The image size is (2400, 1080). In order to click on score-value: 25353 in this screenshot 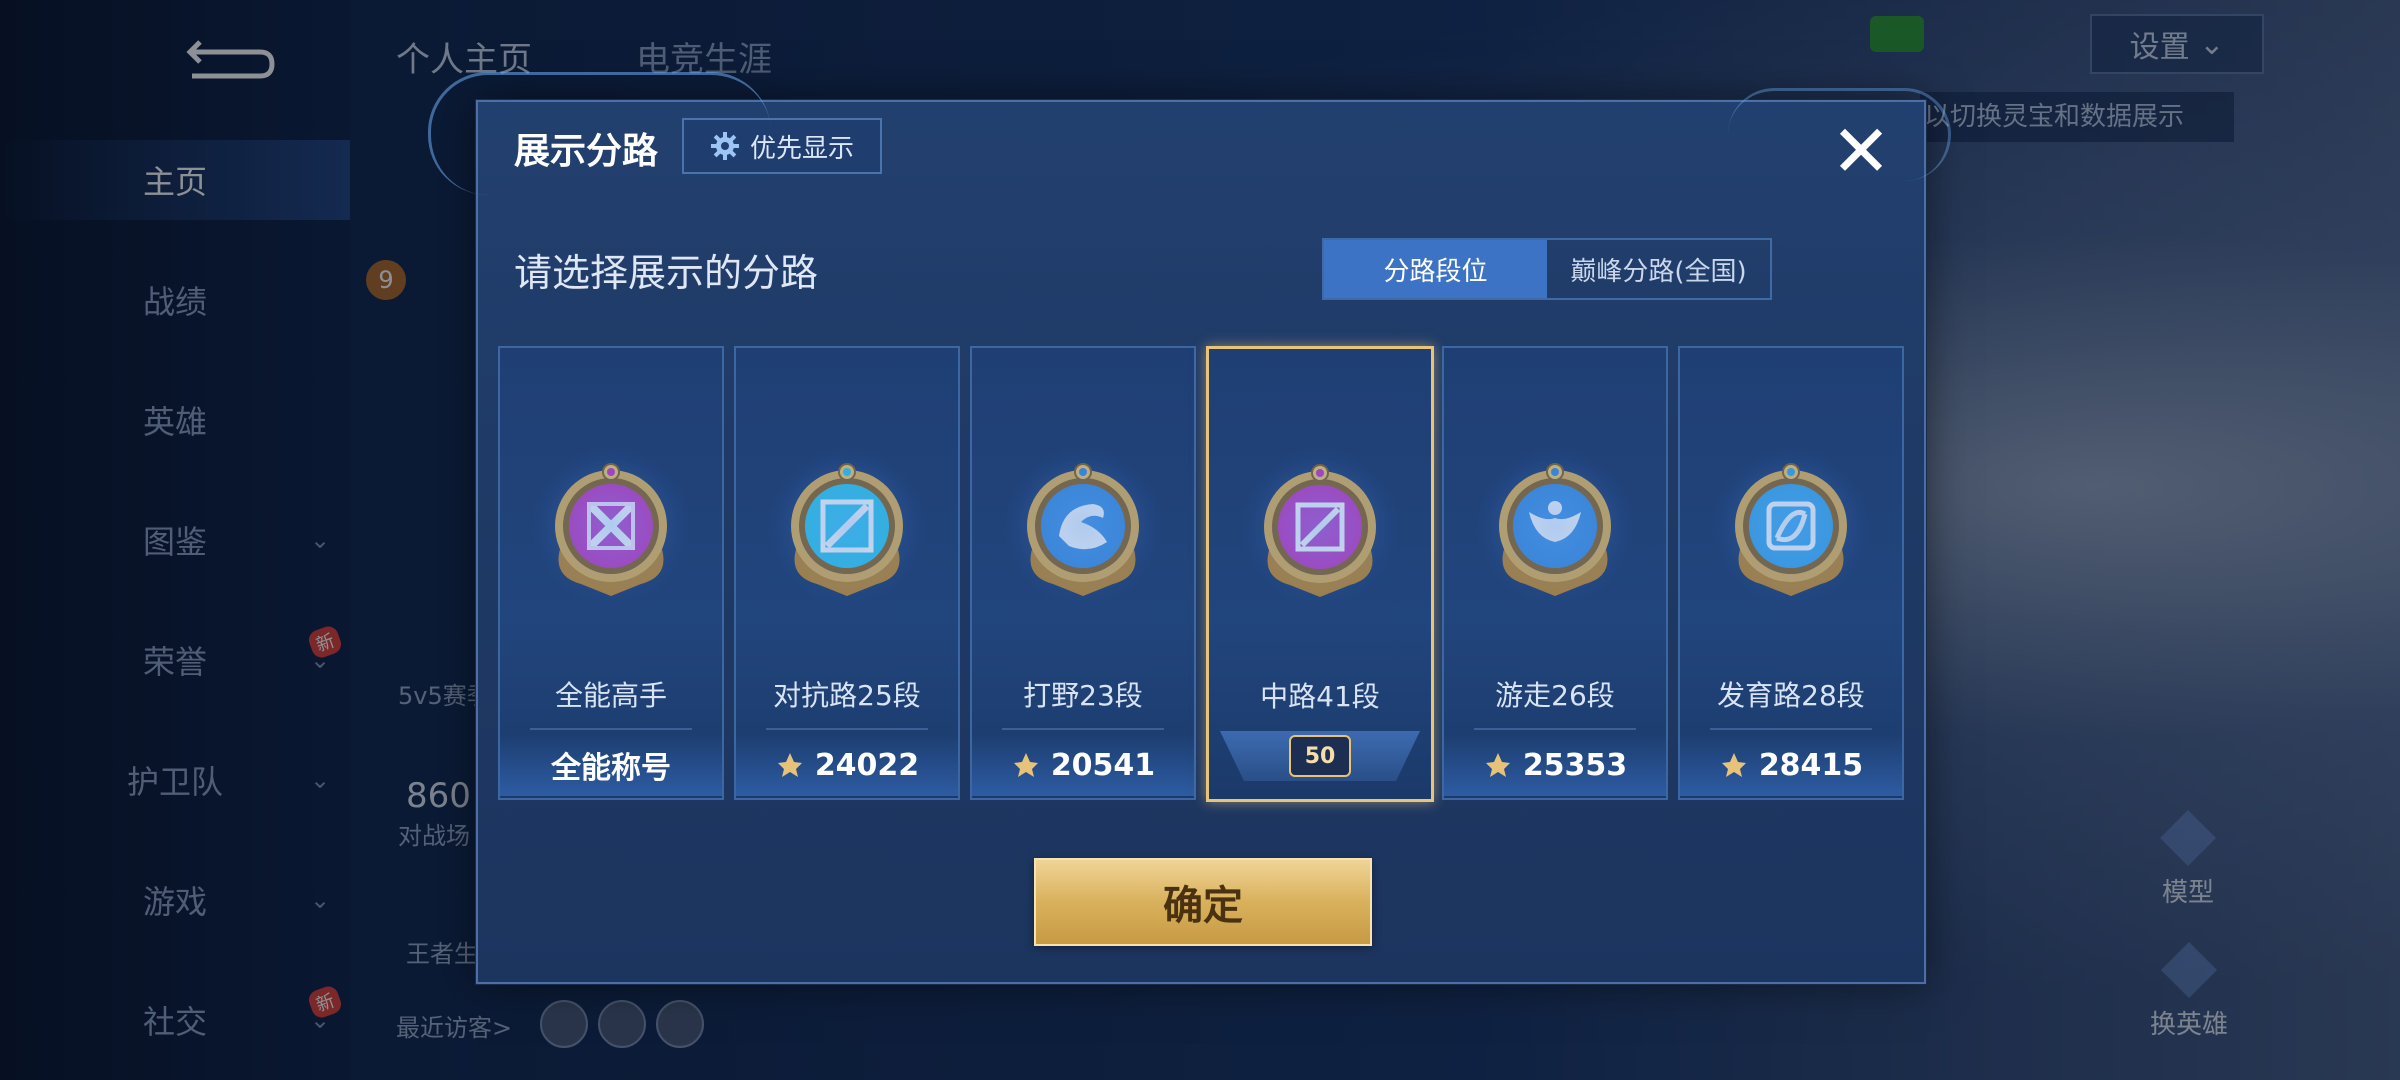, I will do `click(1575, 765)`.